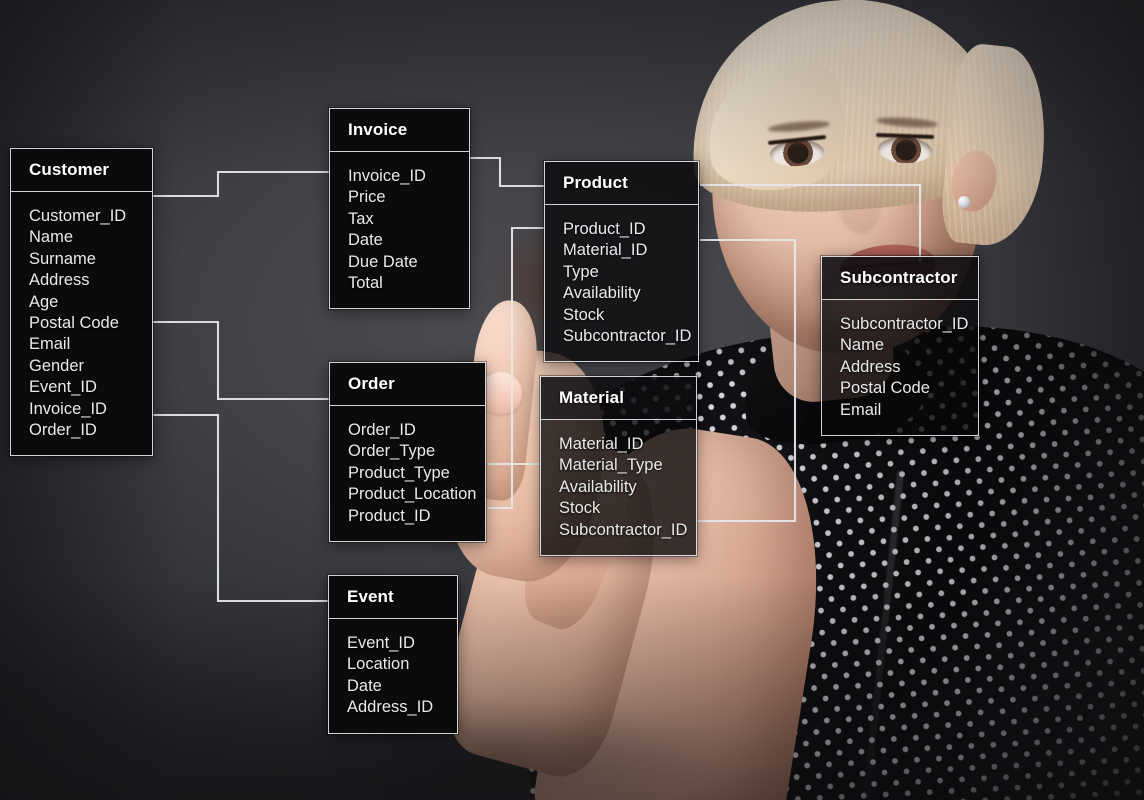 The height and width of the screenshot is (800, 1144). Describe the element at coordinates (399, 472) in the screenshot. I see `attribute: Product_Type` at that location.